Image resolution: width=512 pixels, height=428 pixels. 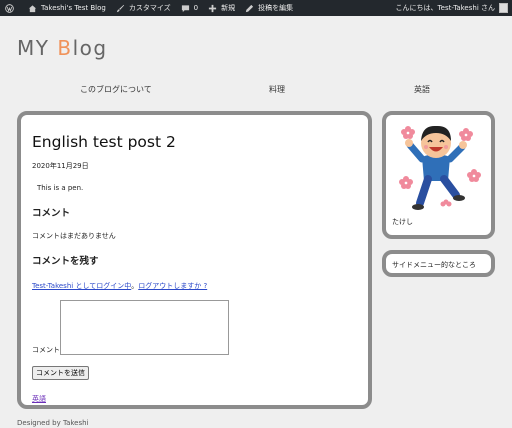 What do you see at coordinates (144, 327) in the screenshot?
I see `comment-textarea` at bounding box center [144, 327].